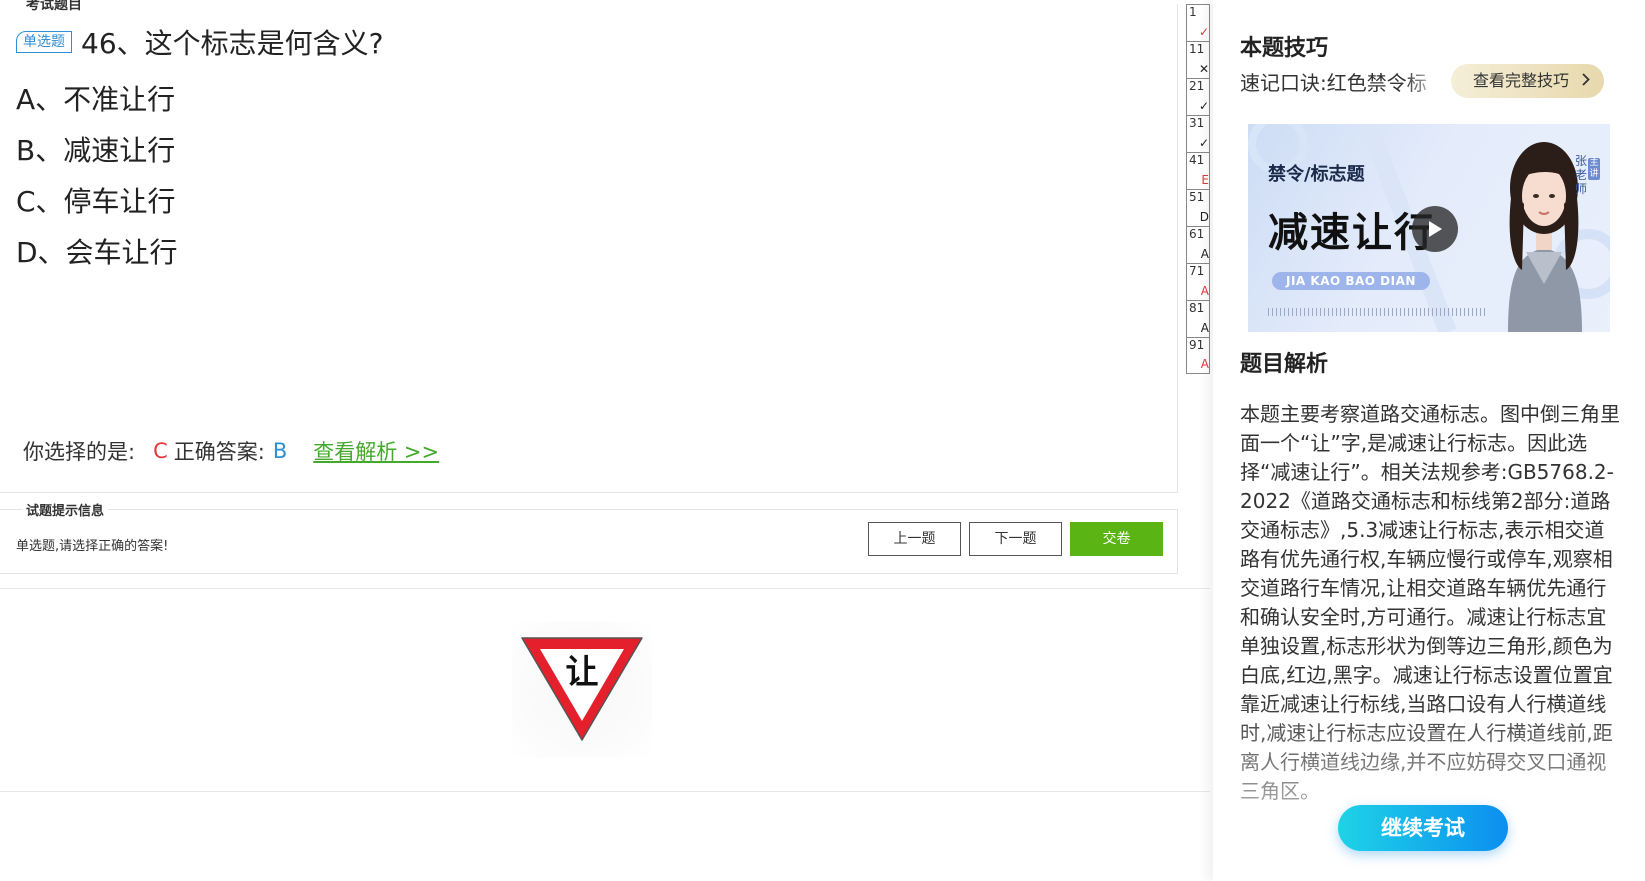  Describe the element at coordinates (1198, 133) in the screenshot. I see `question-number-cell: 31 ✓` at that location.